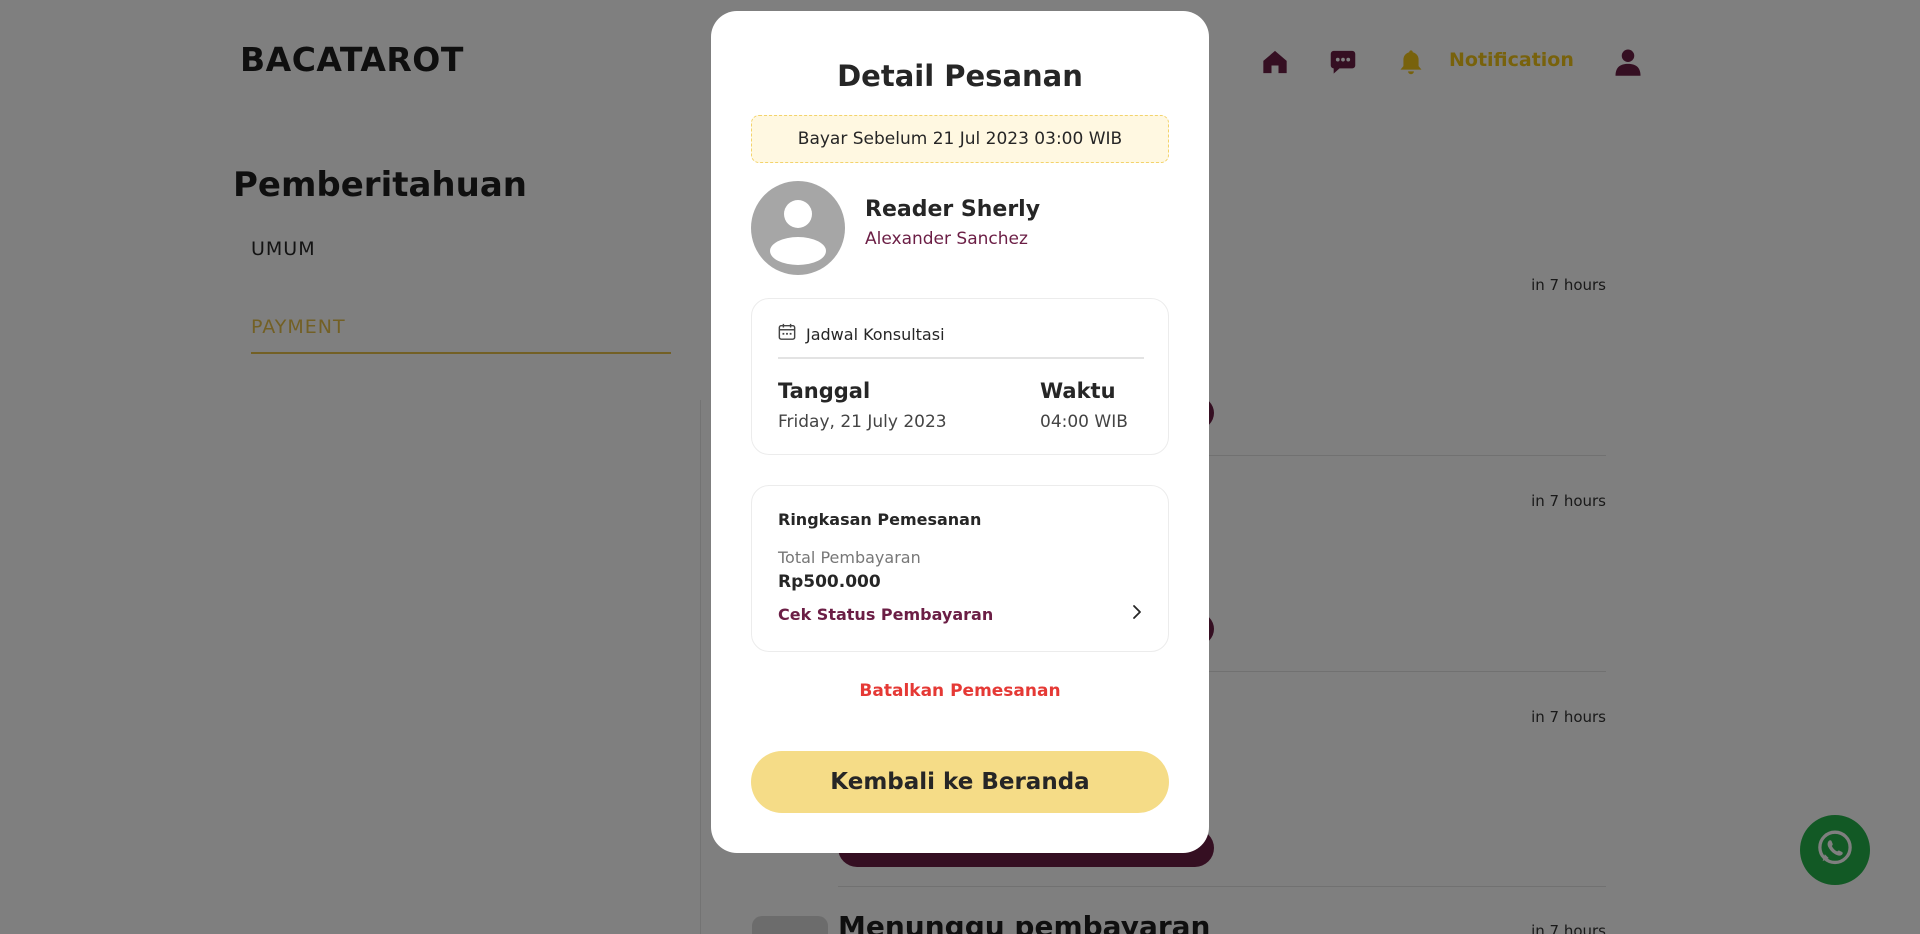 Image resolution: width=1920 pixels, height=934 pixels. I want to click on chevron-right-icon, so click(1137, 614).